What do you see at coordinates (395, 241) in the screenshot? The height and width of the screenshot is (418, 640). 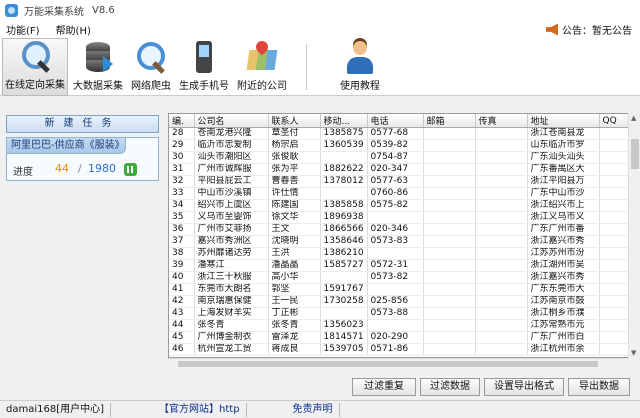 I see `table-cell: 0573-83` at bounding box center [395, 241].